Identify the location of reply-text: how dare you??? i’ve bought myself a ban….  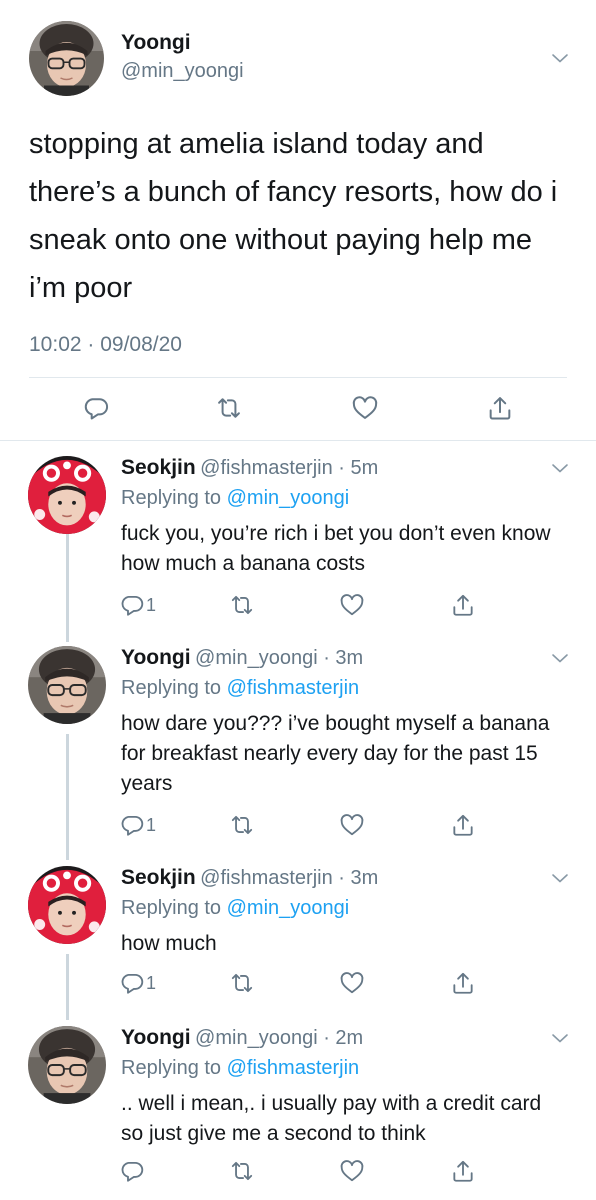
(335, 753).